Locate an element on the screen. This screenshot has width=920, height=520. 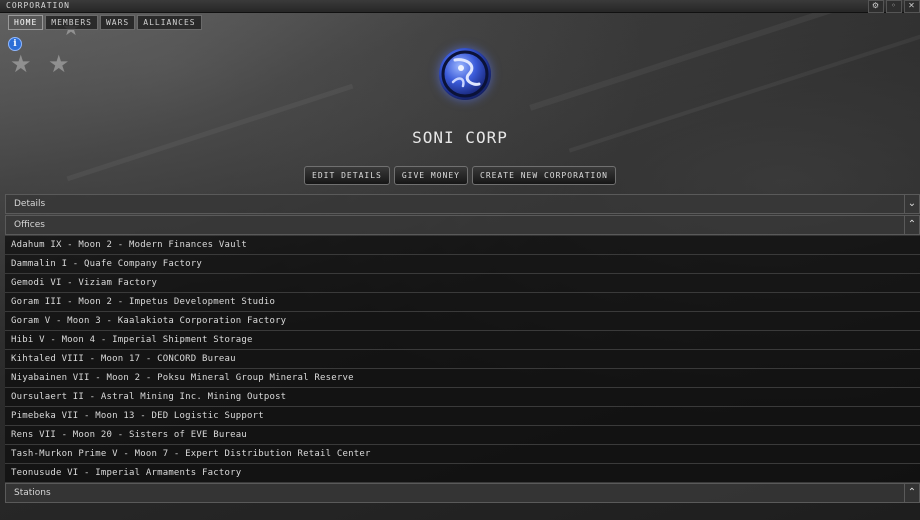
expand-icon: ⌄ is located at coordinates (911, 204).